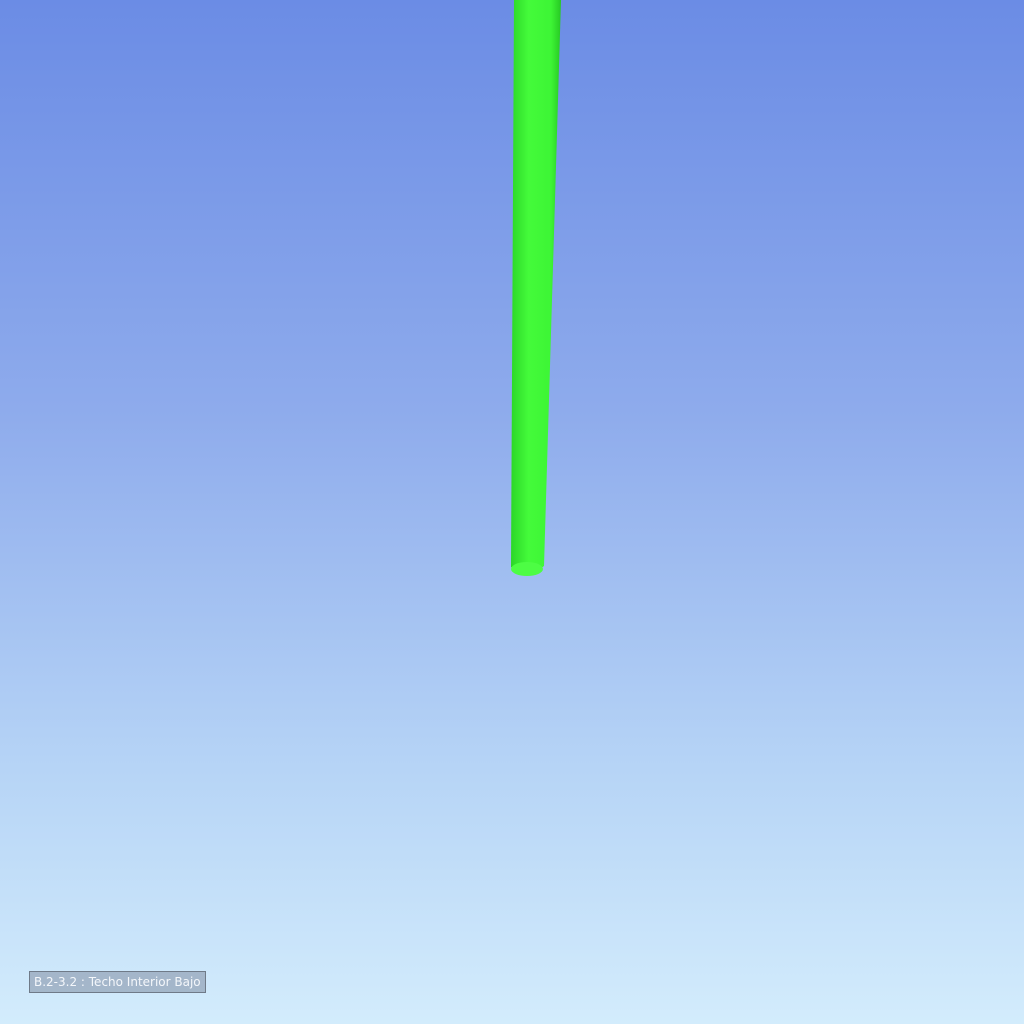 The height and width of the screenshot is (1024, 1024). I want to click on rod-end-cap, so click(527, 569).